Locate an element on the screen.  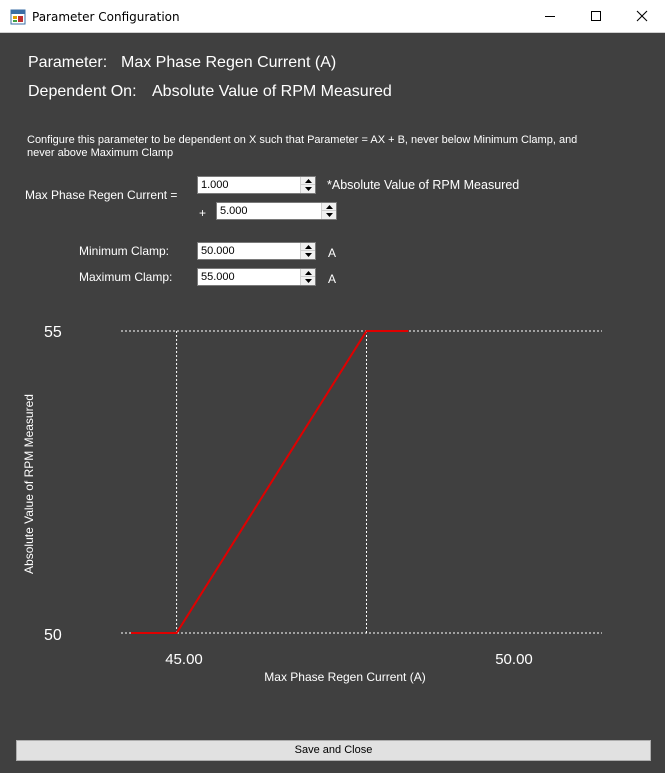
y-tick-label: 55 is located at coordinates (53, 332).